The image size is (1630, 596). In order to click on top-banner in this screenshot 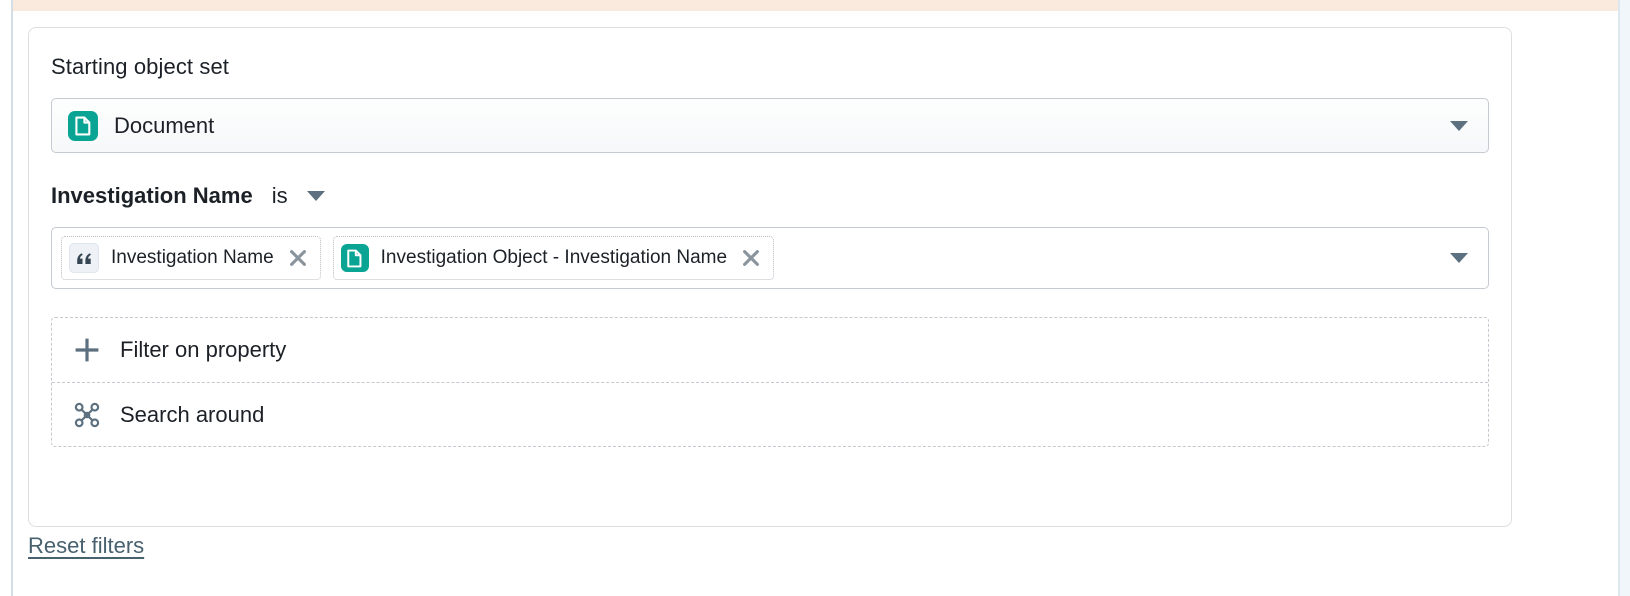, I will do `click(815, 5)`.